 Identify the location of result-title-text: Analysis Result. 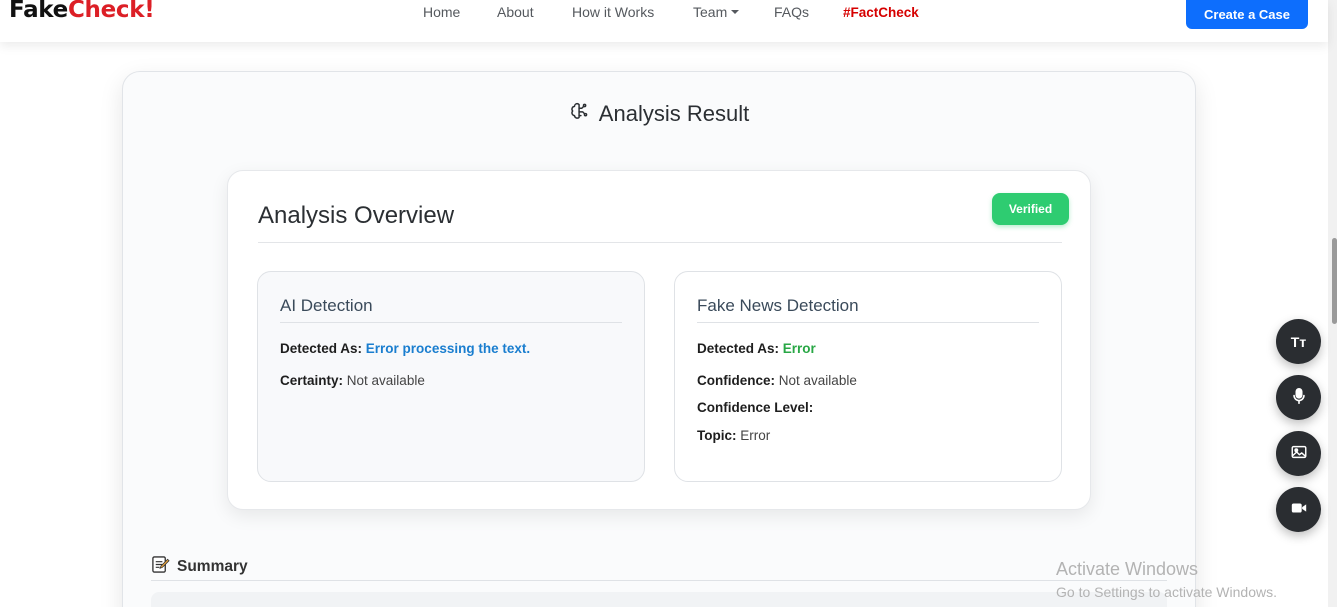
(674, 113).